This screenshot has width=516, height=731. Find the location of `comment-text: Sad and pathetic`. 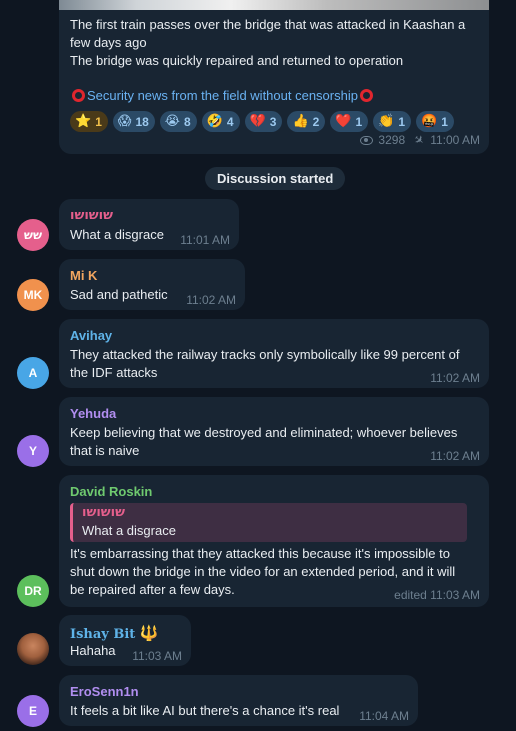

comment-text: Sad and pathetic is located at coordinates (119, 294).